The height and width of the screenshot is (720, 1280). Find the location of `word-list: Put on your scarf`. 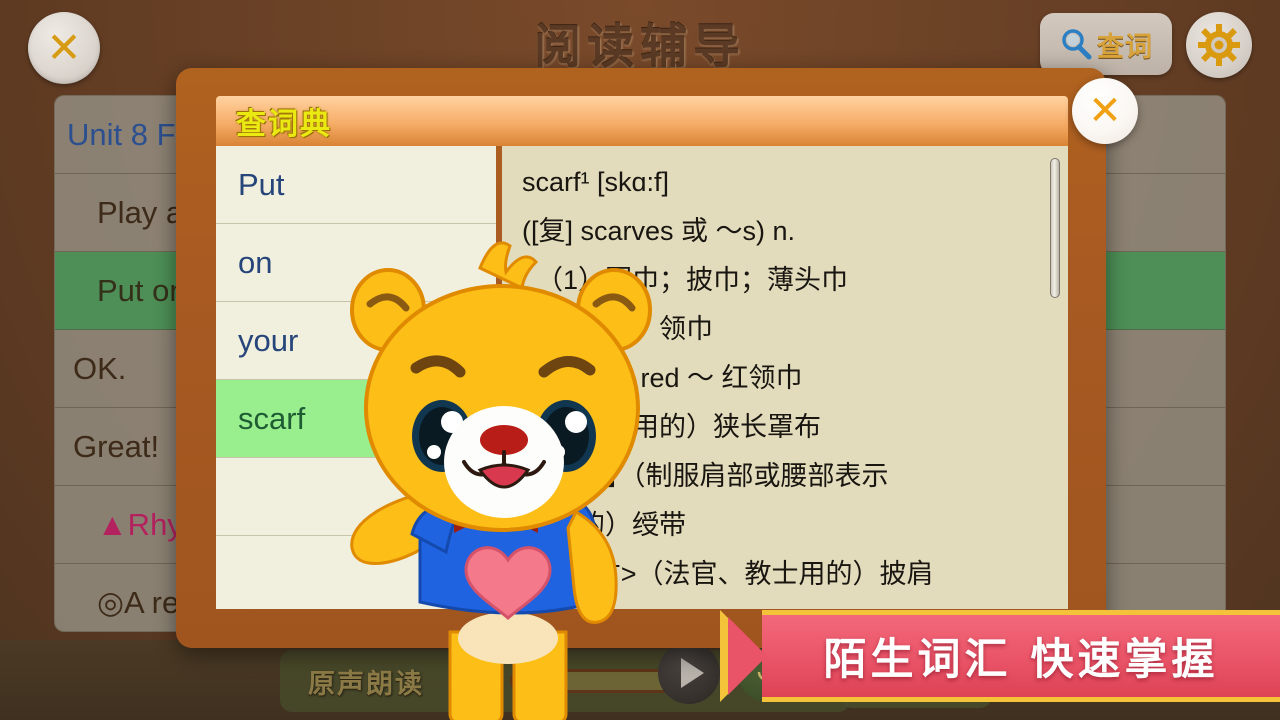

word-list: Put on your scarf is located at coordinates (356, 377).